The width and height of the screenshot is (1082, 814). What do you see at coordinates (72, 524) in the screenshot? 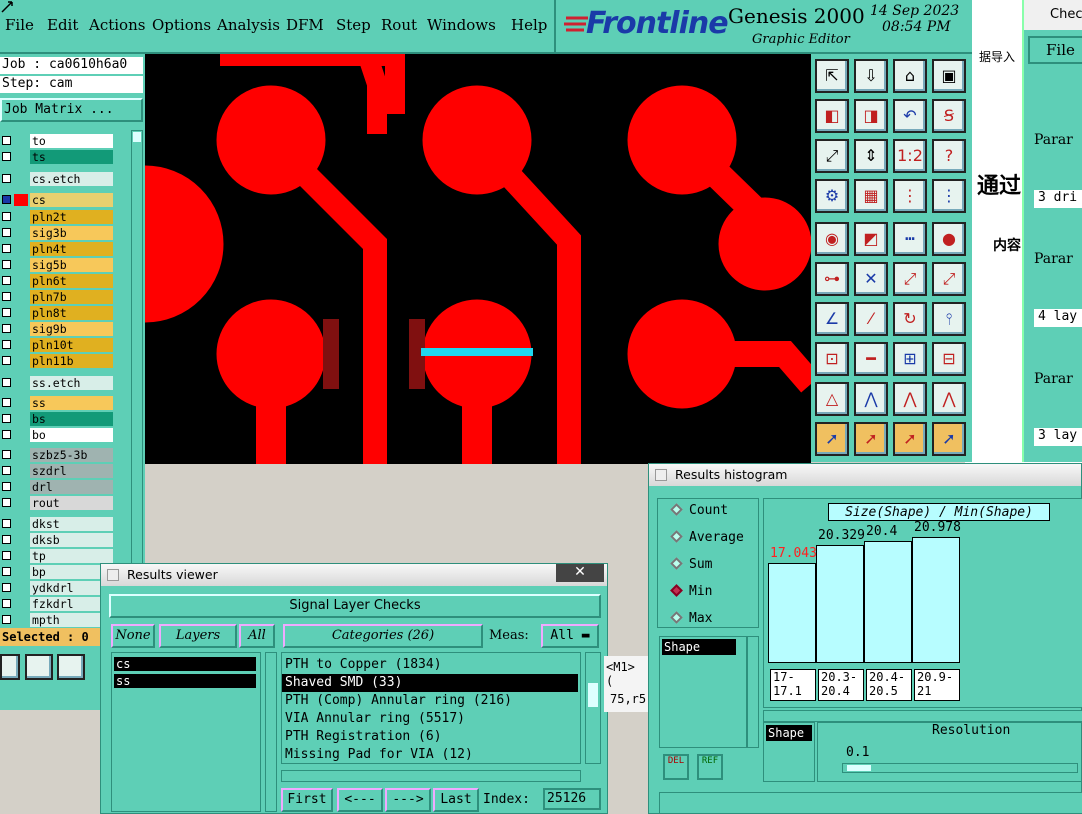
I see `layer-row: dkst` at bounding box center [72, 524].